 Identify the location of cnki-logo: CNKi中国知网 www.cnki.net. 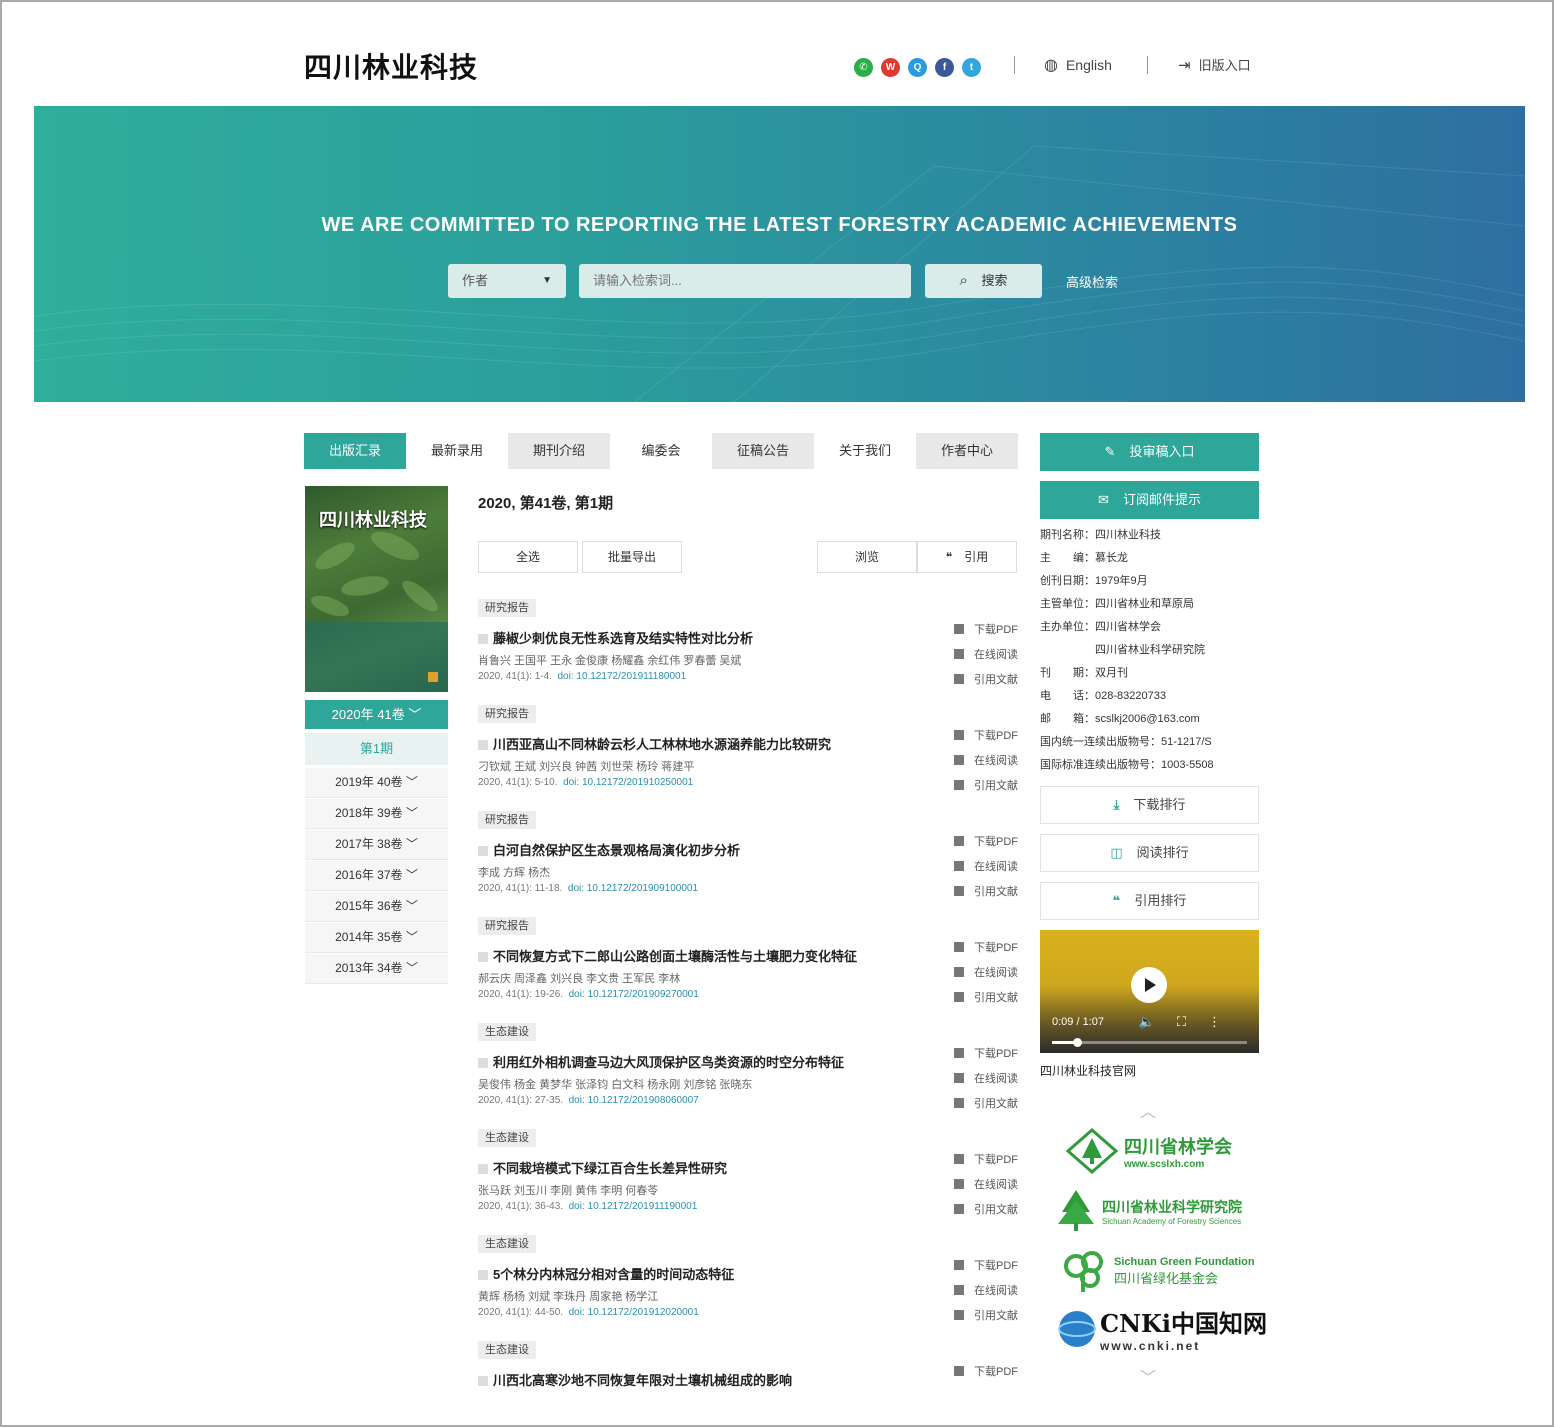
(1161, 1328).